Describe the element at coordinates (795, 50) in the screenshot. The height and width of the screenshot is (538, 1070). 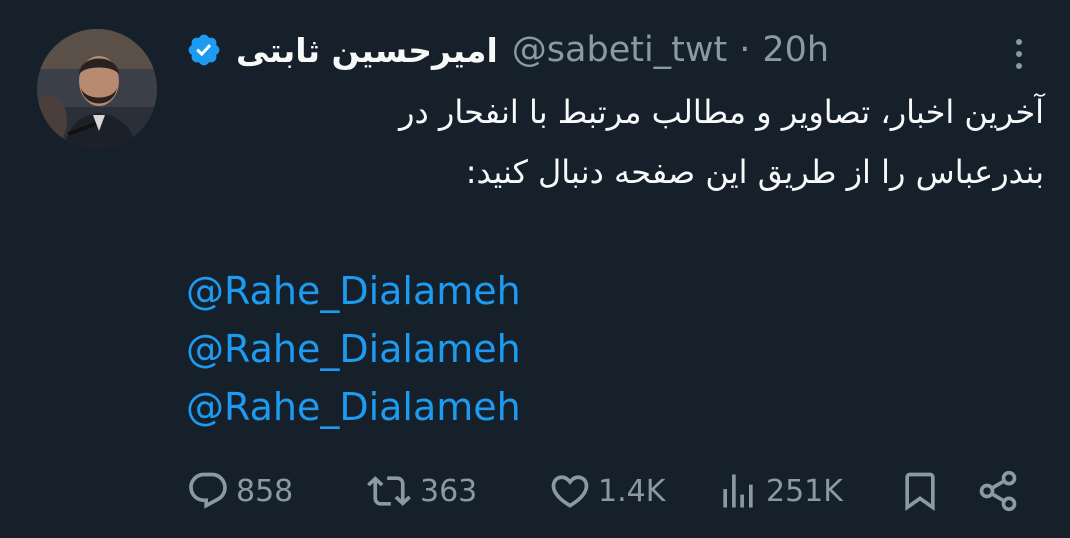
I see `timestamp: 20h` at that location.